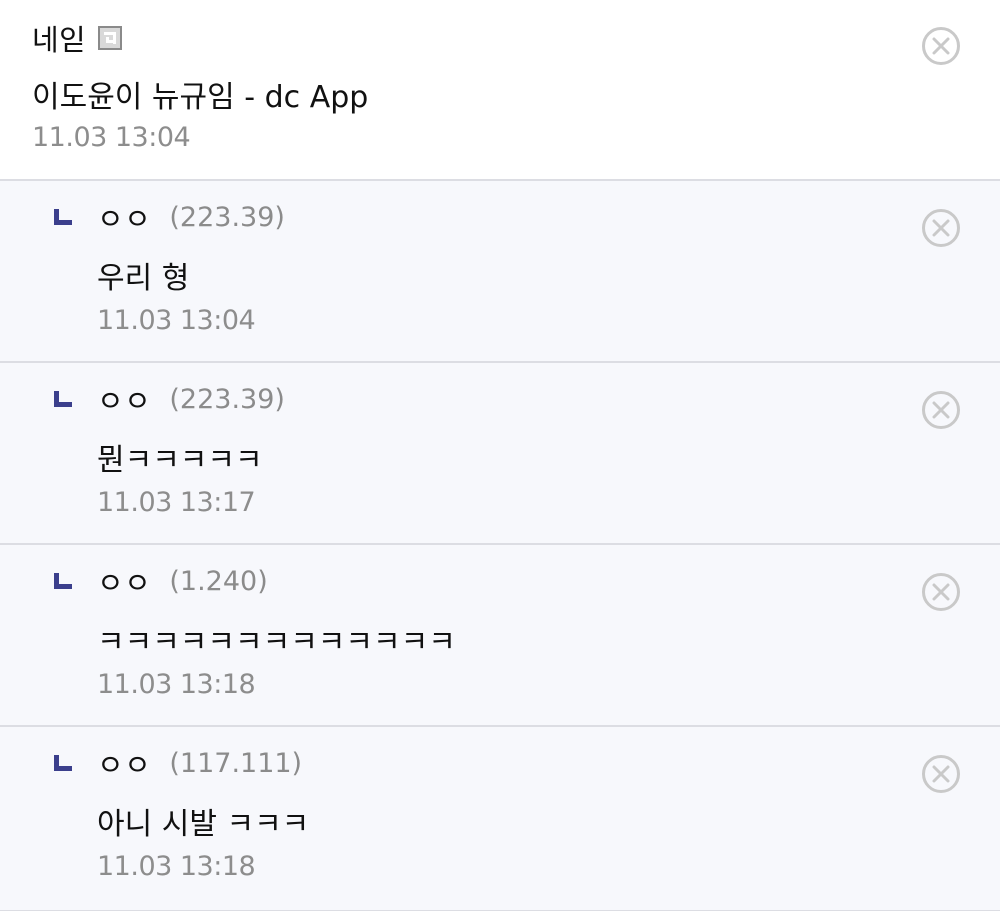 The width and height of the screenshot is (1000, 911). What do you see at coordinates (143, 278) in the screenshot?
I see `comment-text: 우리 형` at bounding box center [143, 278].